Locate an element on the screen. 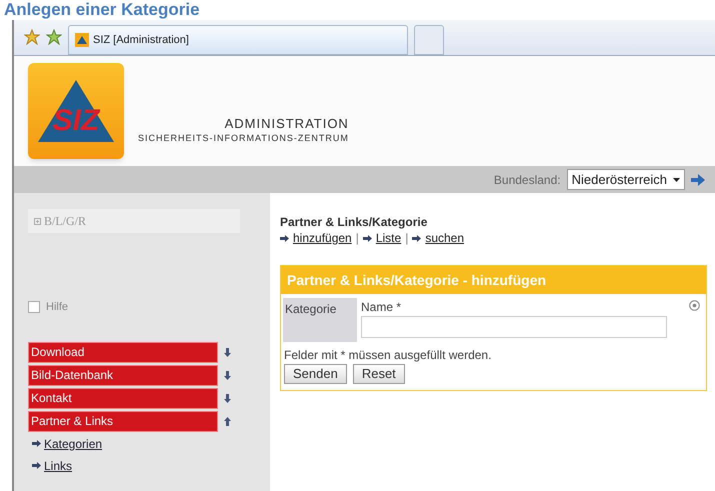 This screenshot has height=491, width=715. action-link: hinzufügen is located at coordinates (322, 238).